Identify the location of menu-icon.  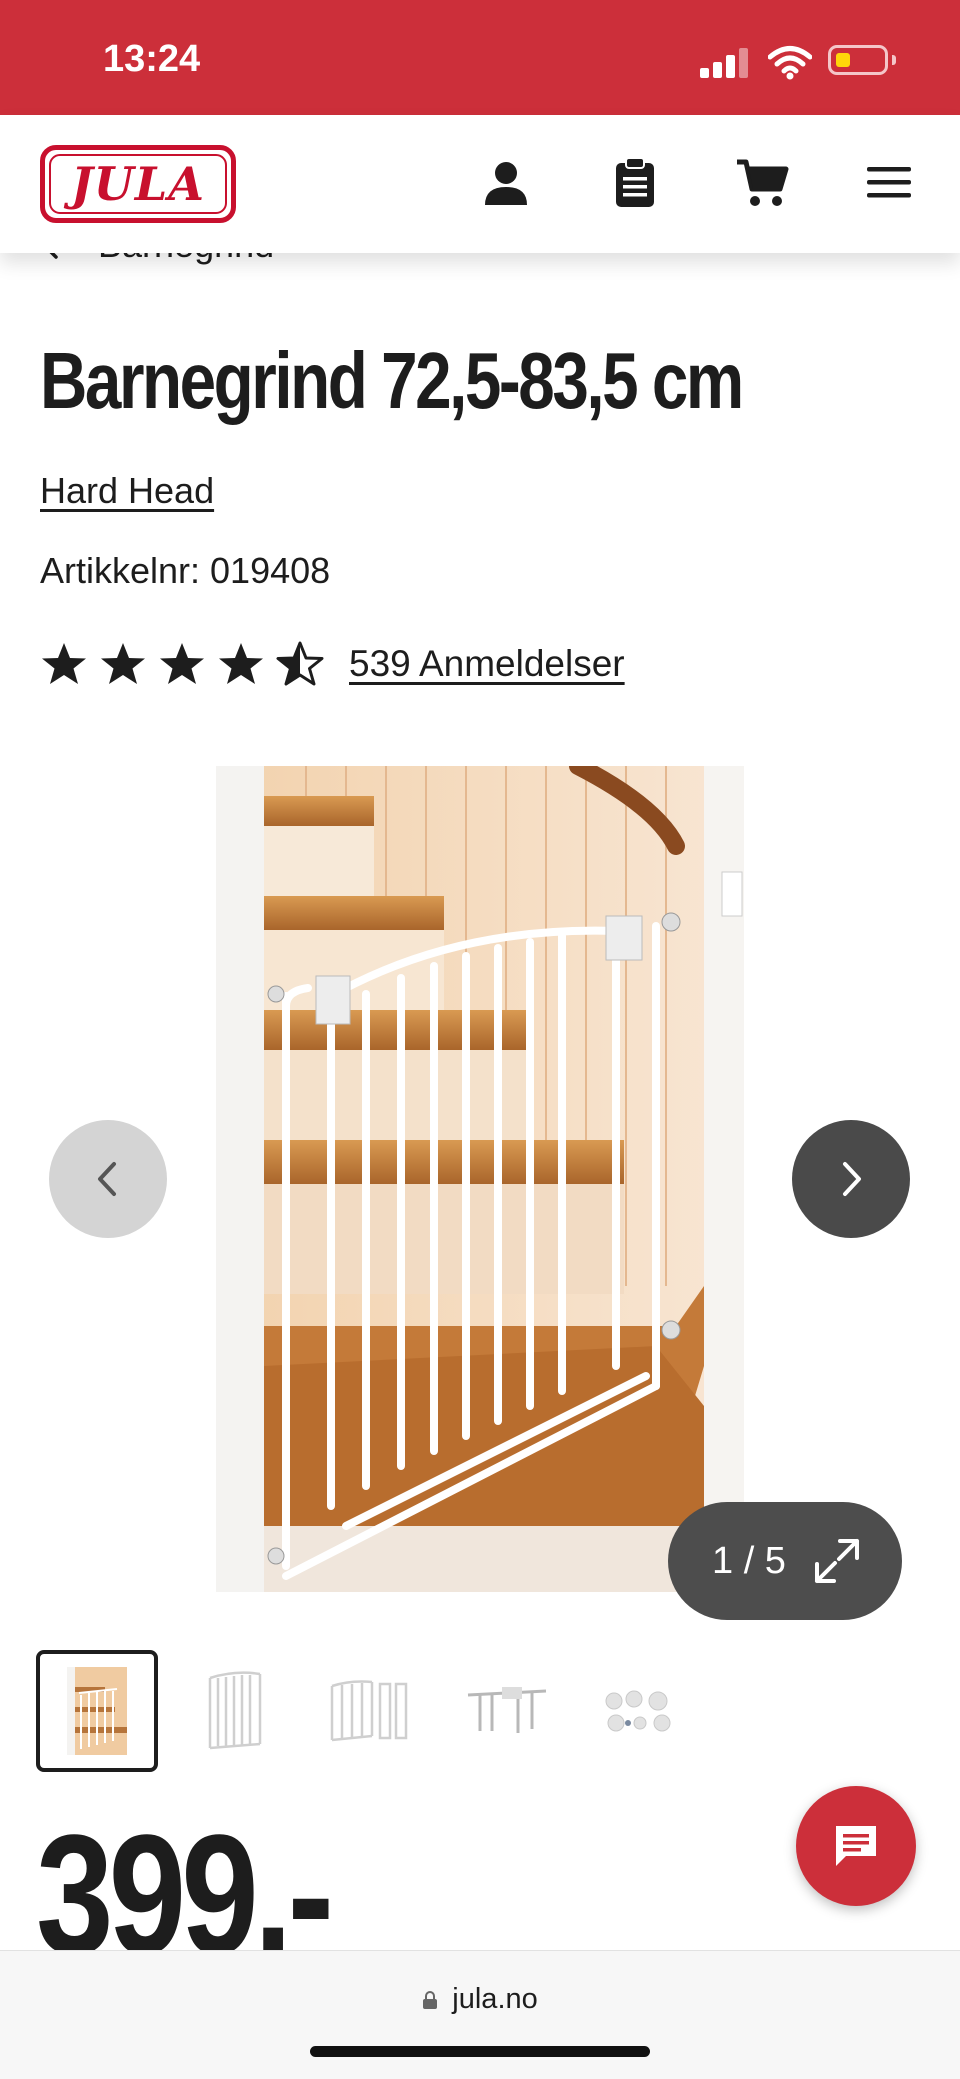
(891, 183).